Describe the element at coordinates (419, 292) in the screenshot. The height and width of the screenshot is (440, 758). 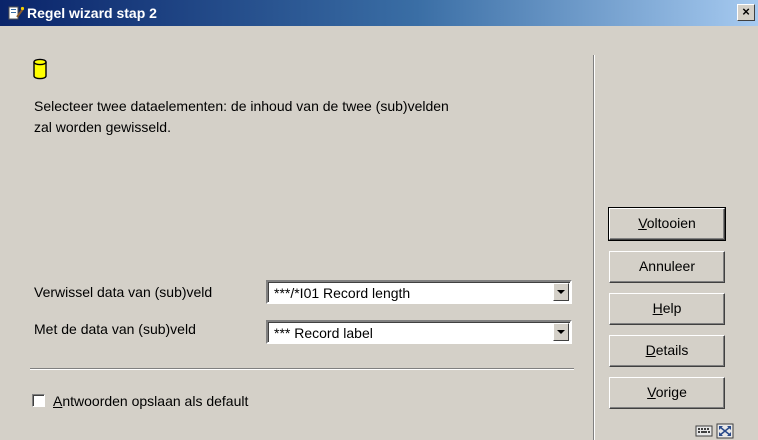
I see `field1-select: ***/*I01 Record length` at that location.